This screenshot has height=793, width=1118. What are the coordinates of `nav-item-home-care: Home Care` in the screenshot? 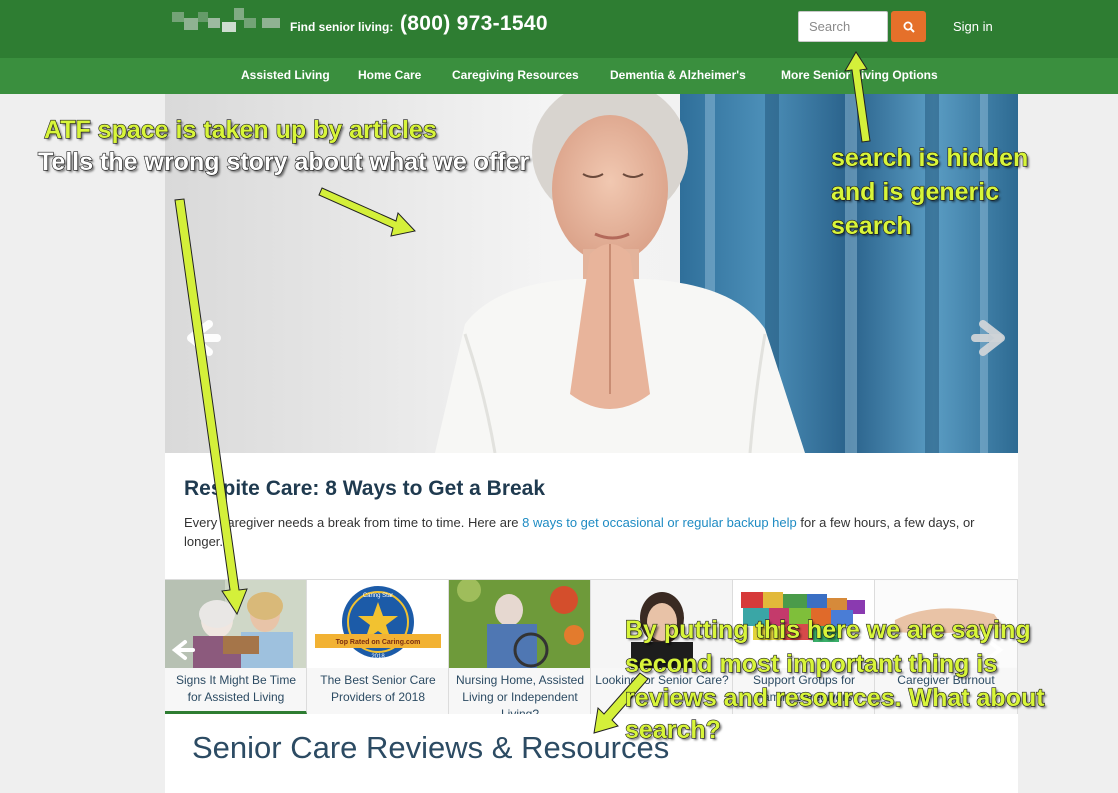 It's located at (389, 75).